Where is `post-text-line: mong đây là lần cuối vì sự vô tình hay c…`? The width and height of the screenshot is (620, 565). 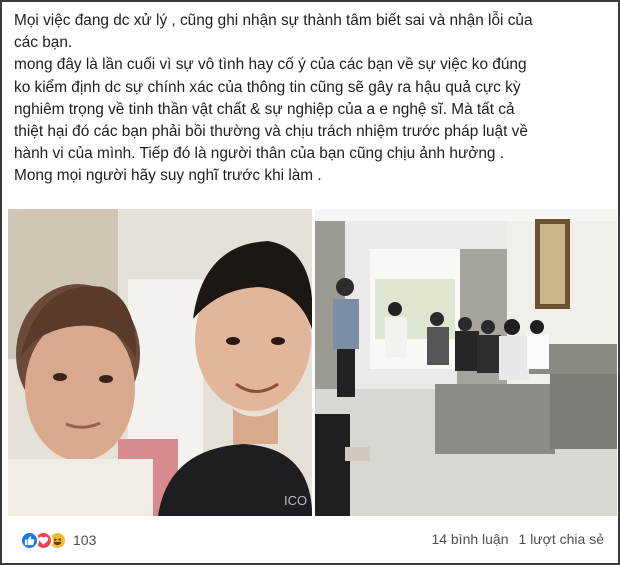 post-text-line: mong đây là lần cuối vì sự vô tình hay c… is located at coordinates (270, 65).